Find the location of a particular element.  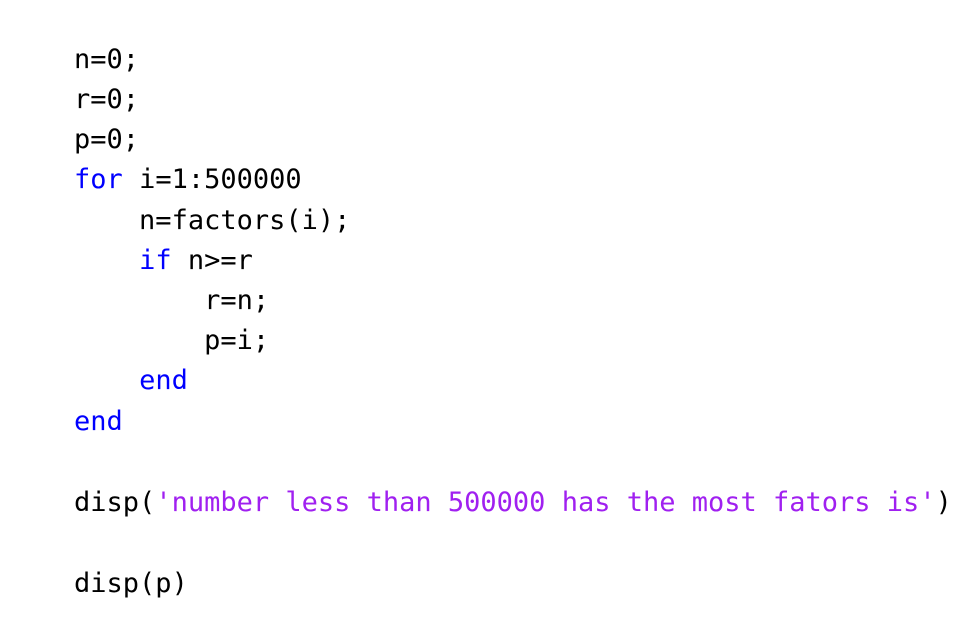

code-line-4: for i=1:500000 is located at coordinates (155, 157).